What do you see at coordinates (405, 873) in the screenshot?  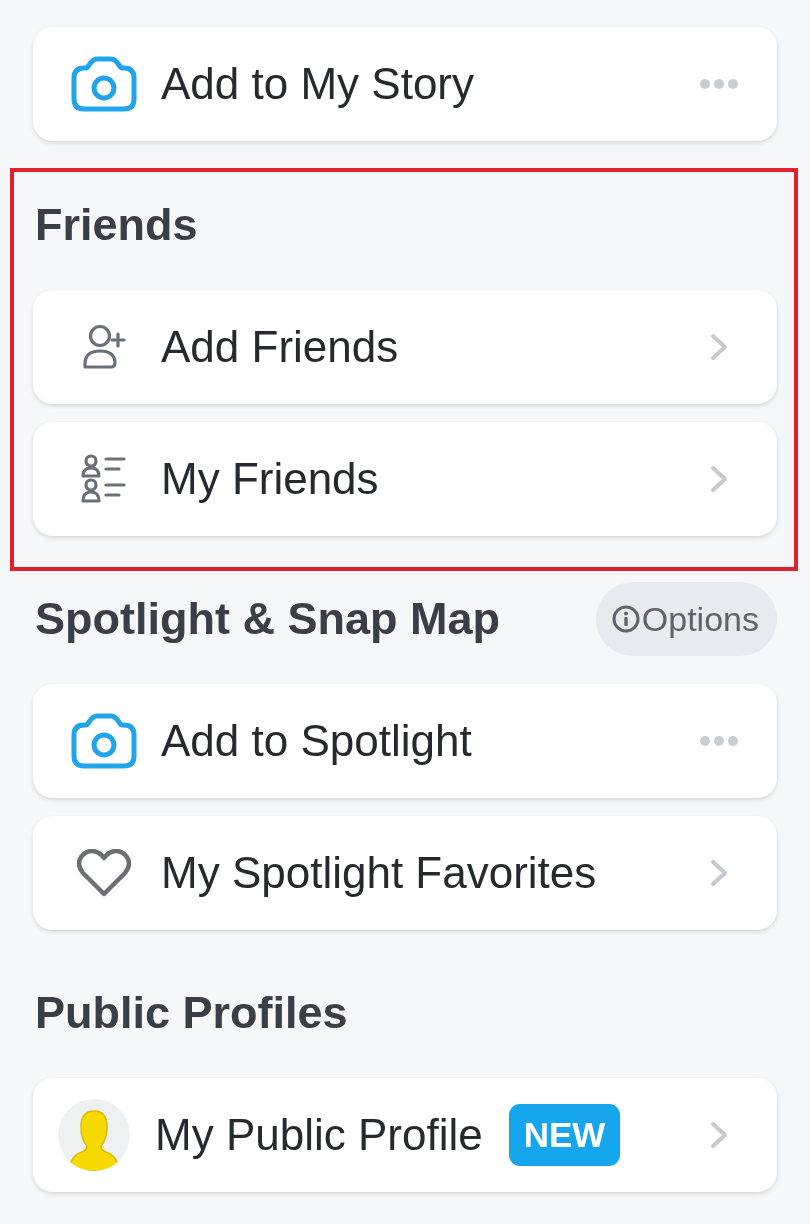 I see `menu-row: My Spotlight Favorites` at bounding box center [405, 873].